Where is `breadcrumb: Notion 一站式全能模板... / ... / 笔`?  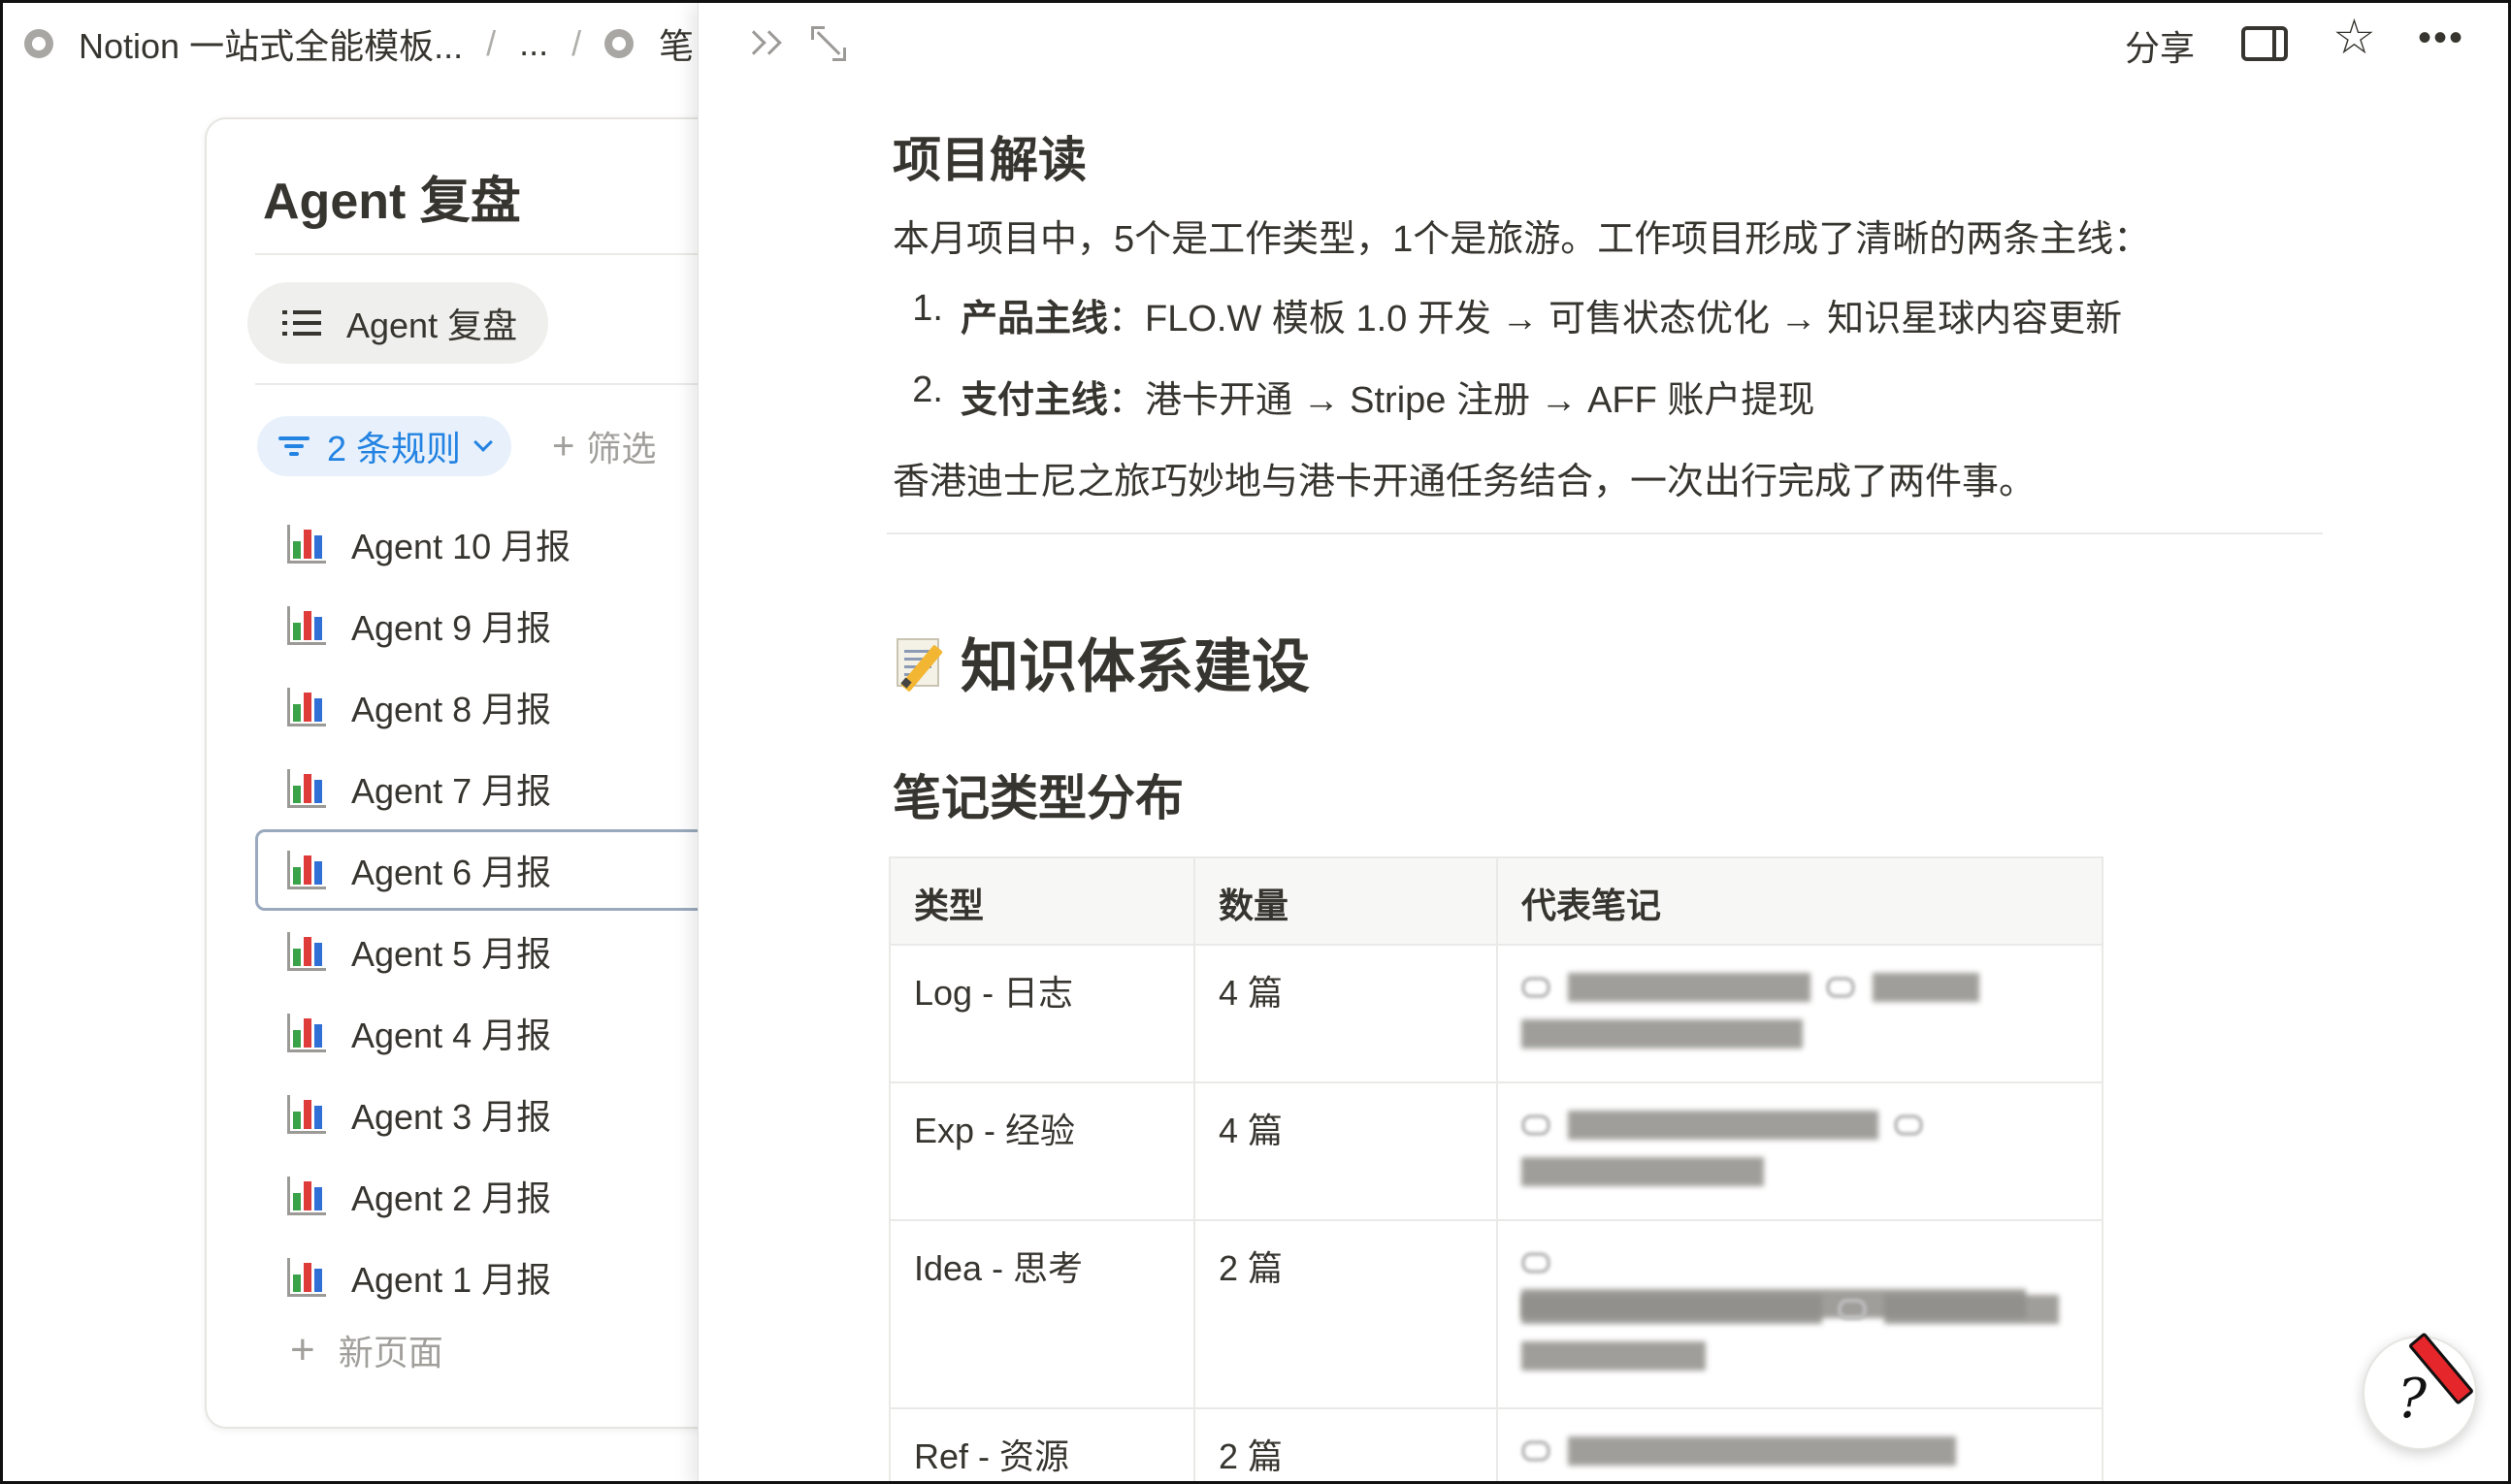 breadcrumb: Notion 一站式全能模板... / ... / 笔 is located at coordinates (352, 43).